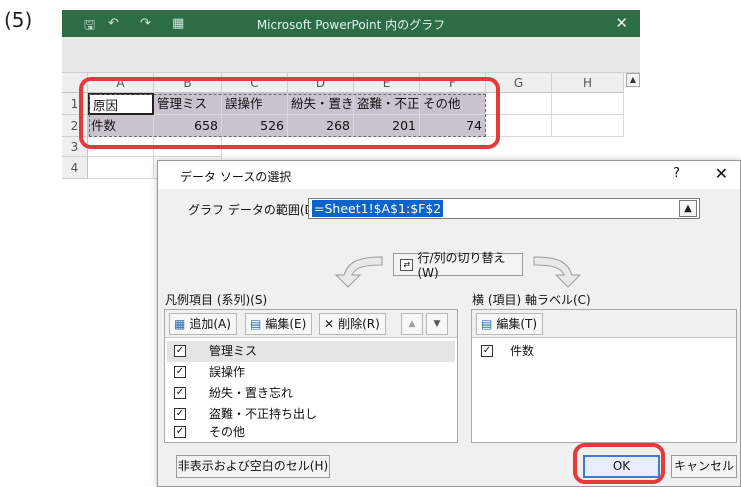 The width and height of the screenshot is (741, 487). What do you see at coordinates (75, 126) in the screenshot?
I see `row-header: 2` at bounding box center [75, 126].